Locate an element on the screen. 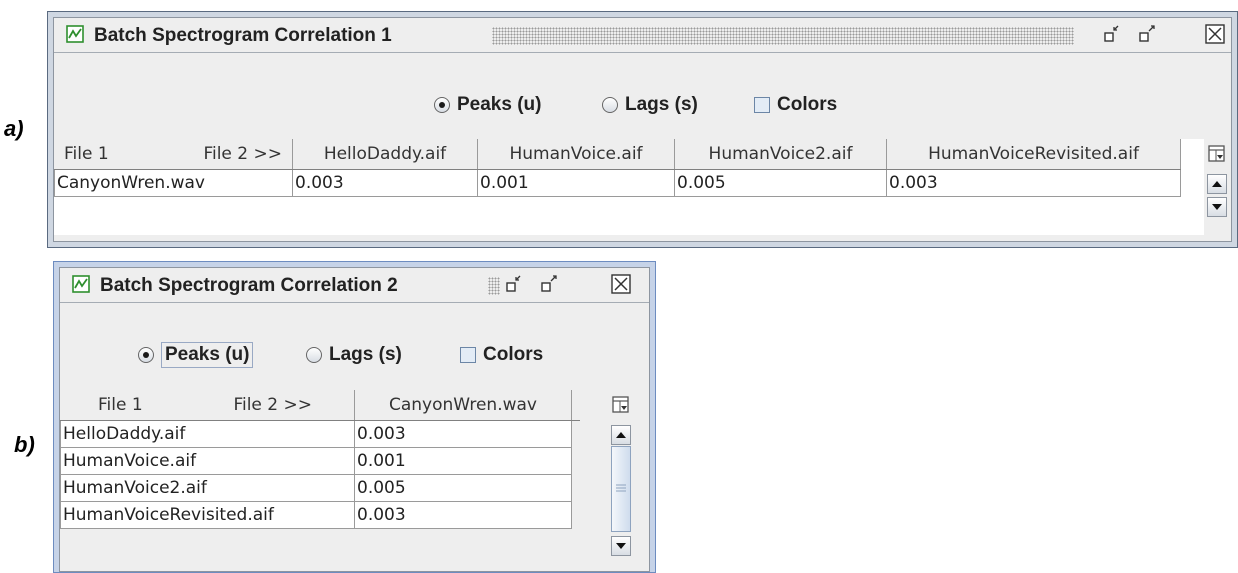 The height and width of the screenshot is (573, 1238). table-row: CanyonWren.wav 0.003 0.001 0.005 0.003 is located at coordinates (617, 183).